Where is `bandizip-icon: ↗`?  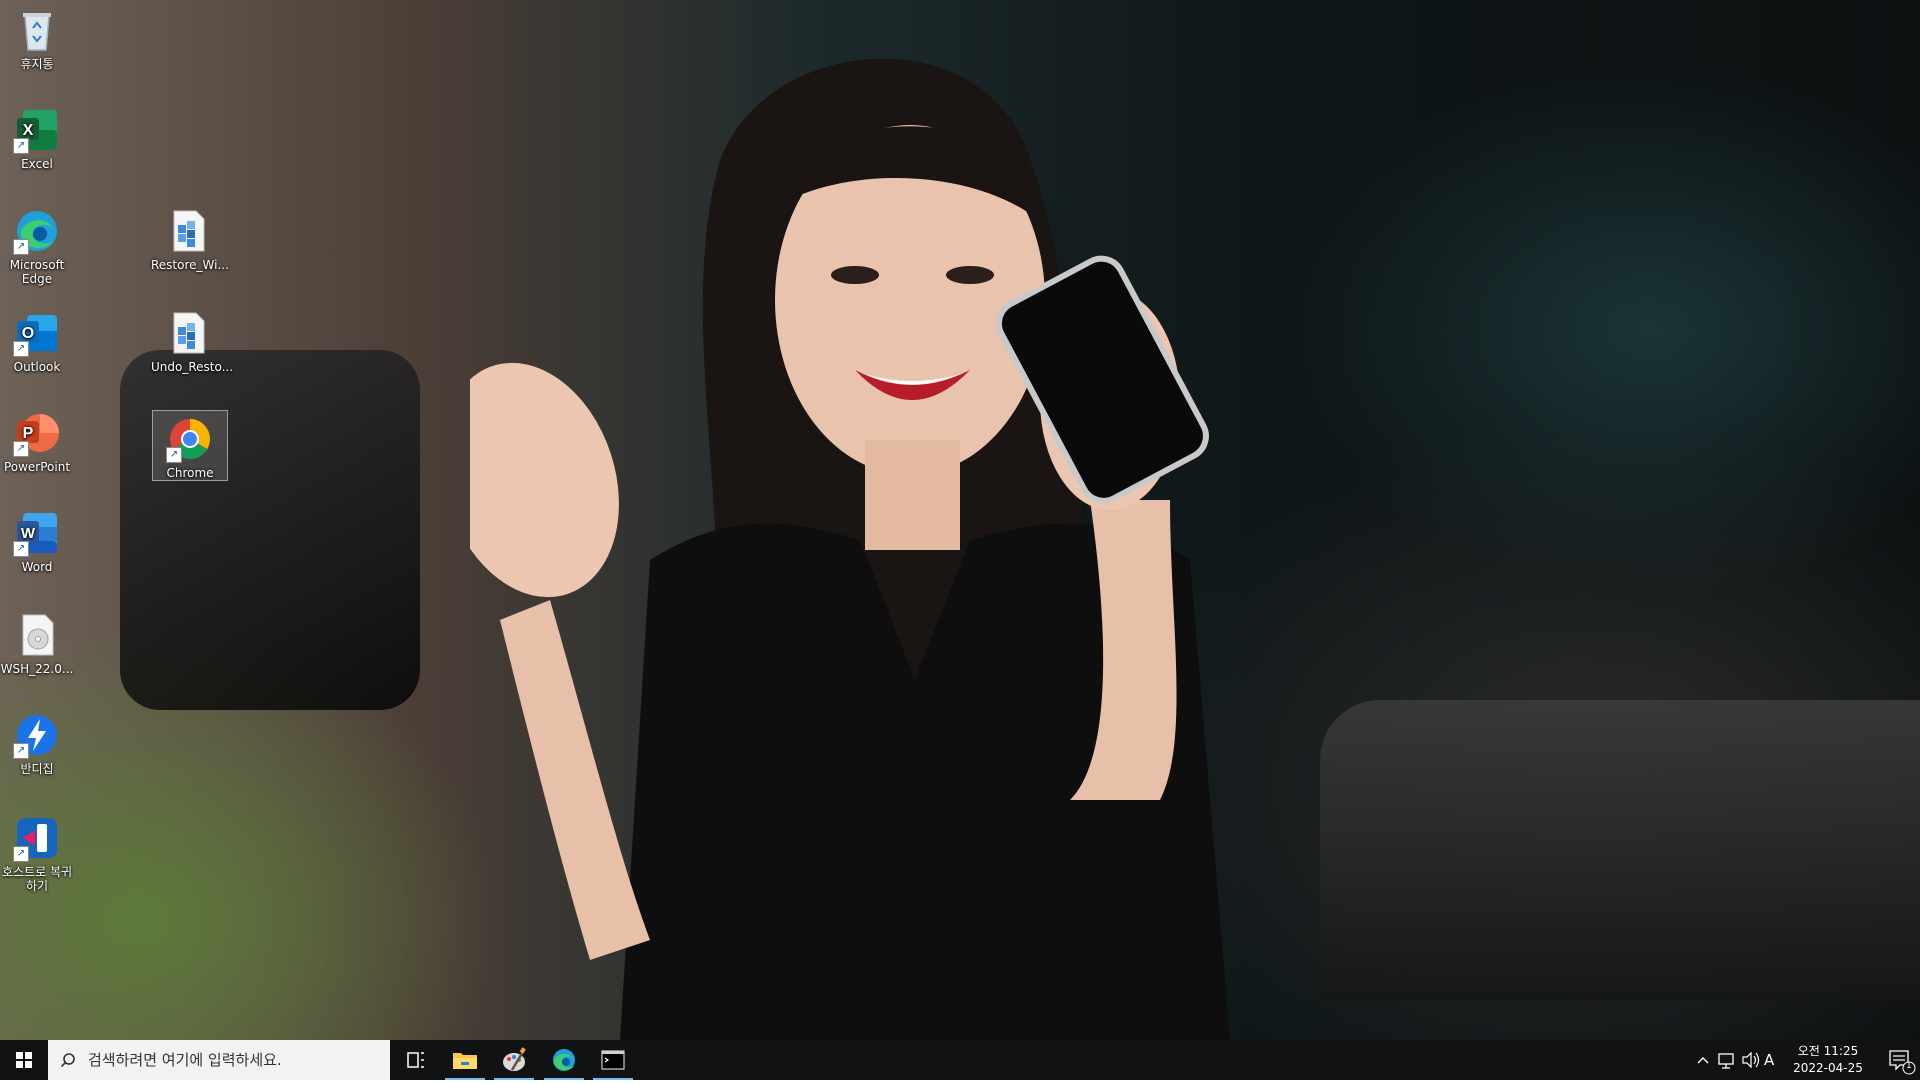
bandizip-icon: ↗ is located at coordinates (37, 735).